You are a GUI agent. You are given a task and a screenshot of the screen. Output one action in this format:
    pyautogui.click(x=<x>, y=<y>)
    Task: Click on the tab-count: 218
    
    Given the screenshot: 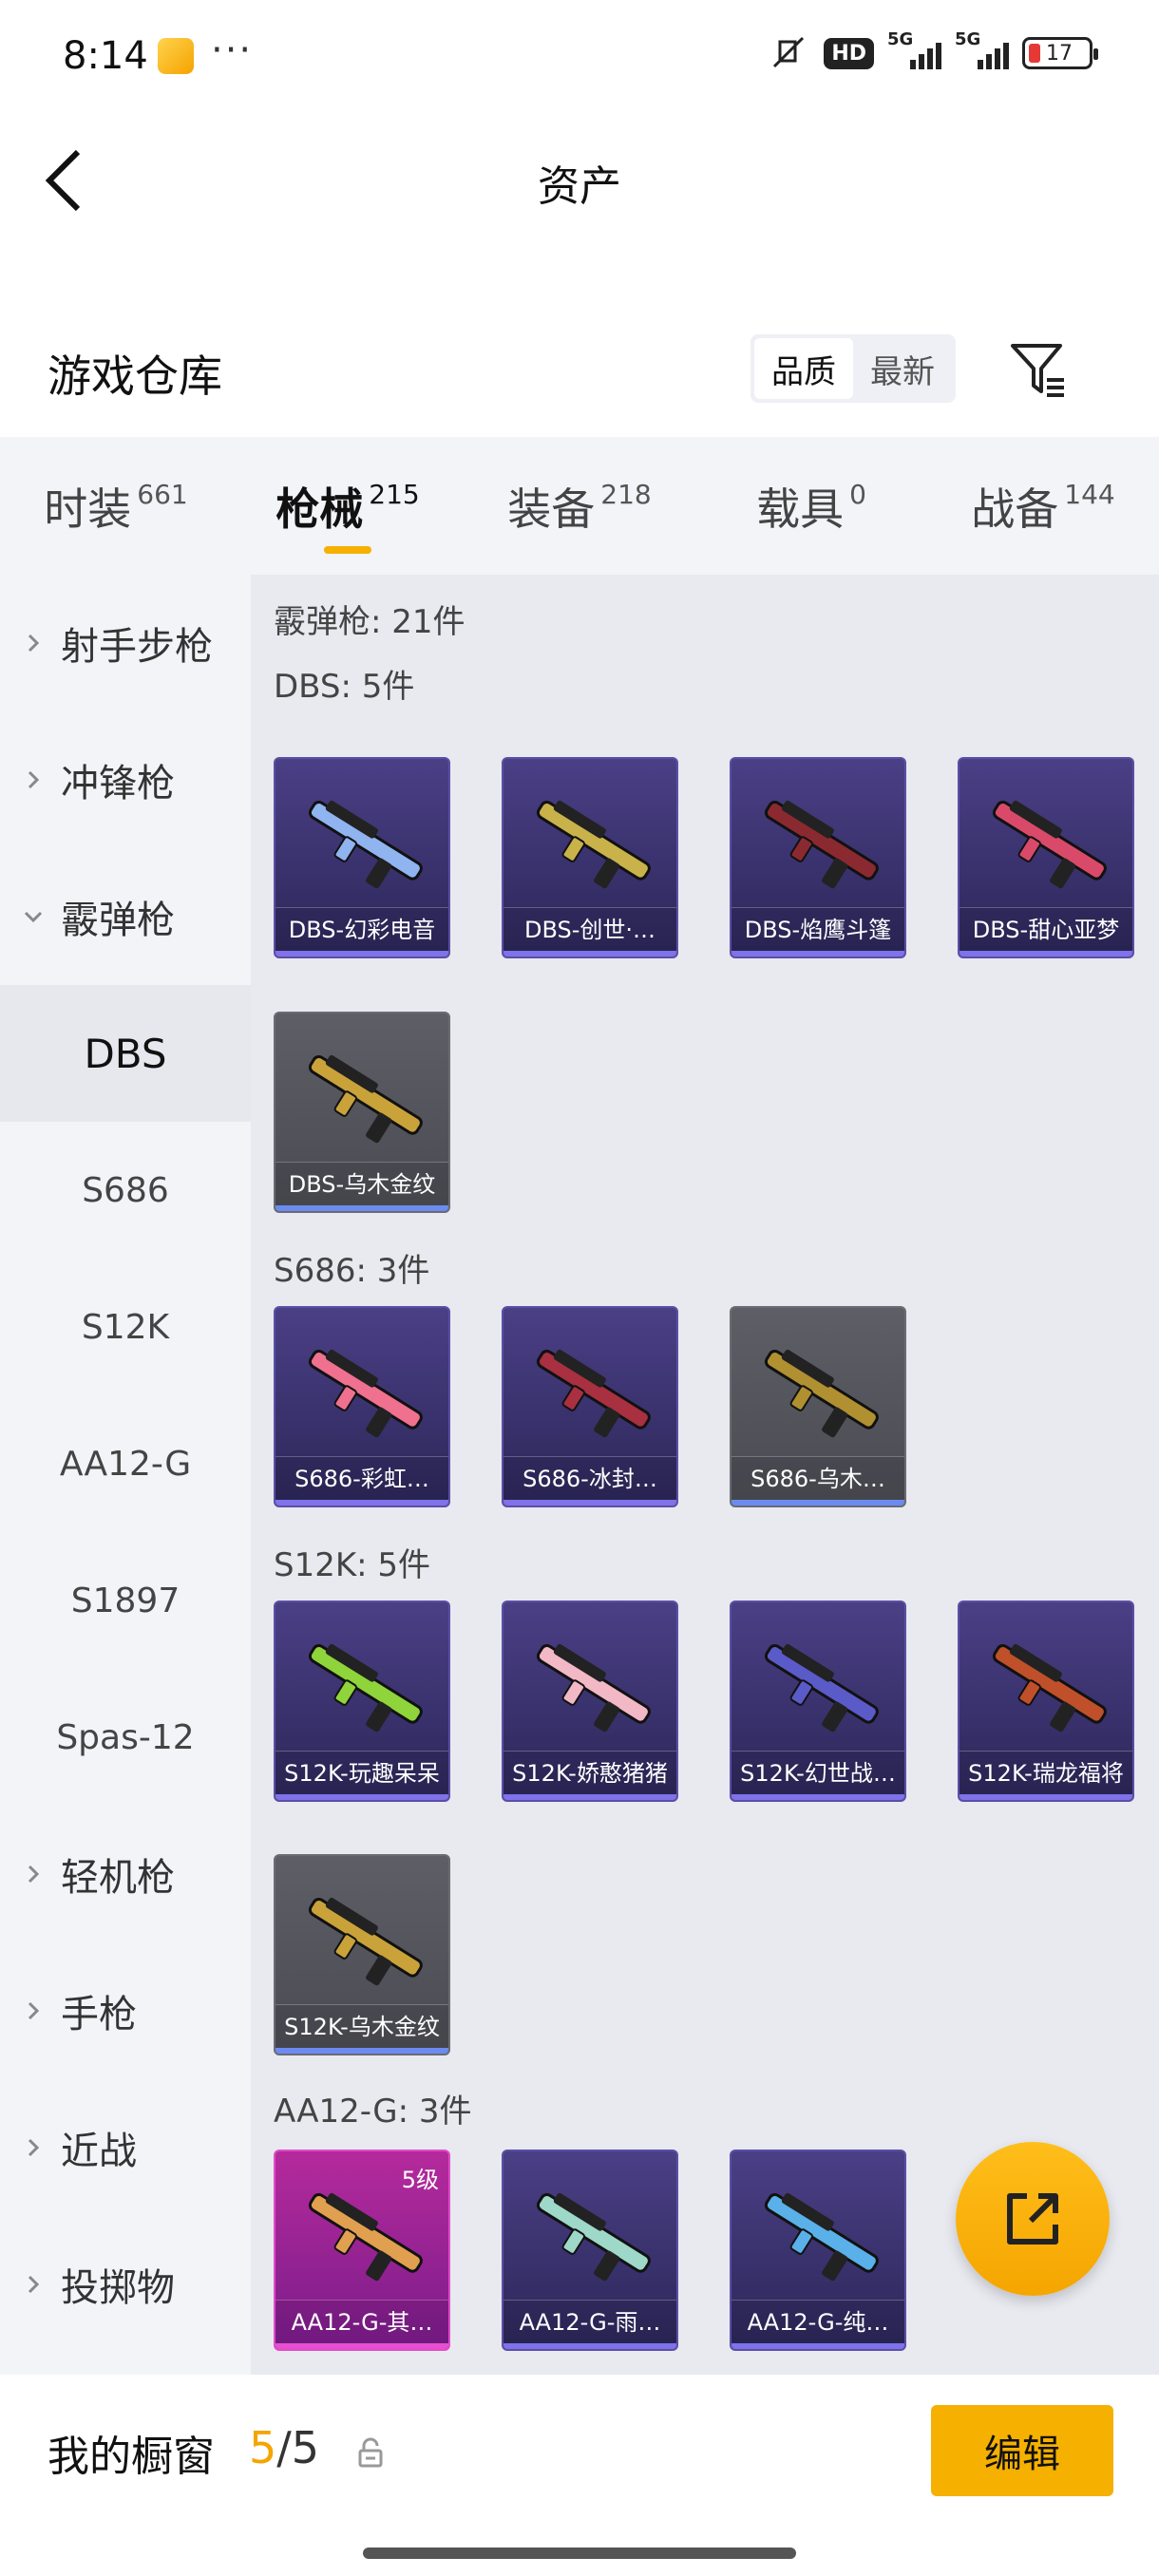 What is the action you would take?
    pyautogui.click(x=626, y=494)
    